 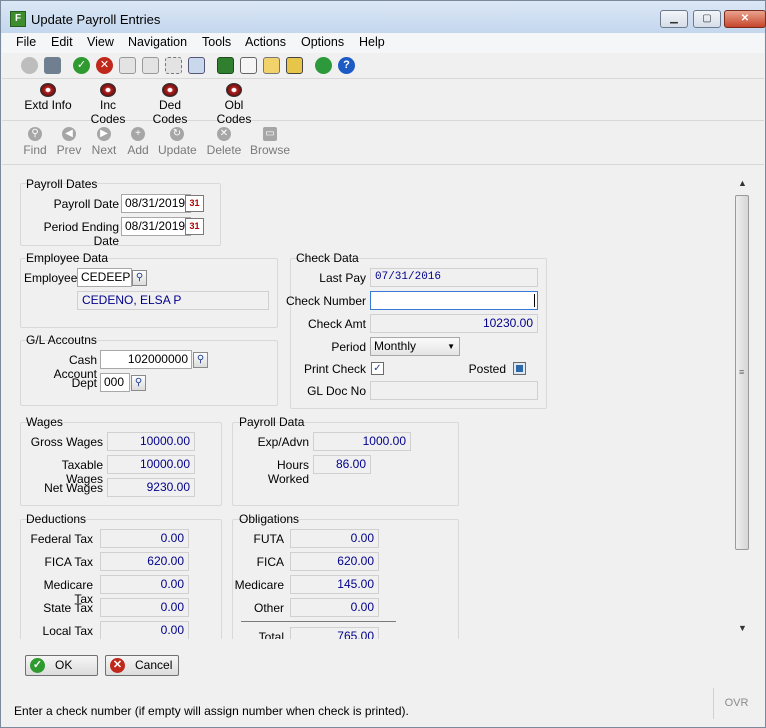 What do you see at coordinates (144, 538) in the screenshot?
I see `federal-tax-value: 0.00` at bounding box center [144, 538].